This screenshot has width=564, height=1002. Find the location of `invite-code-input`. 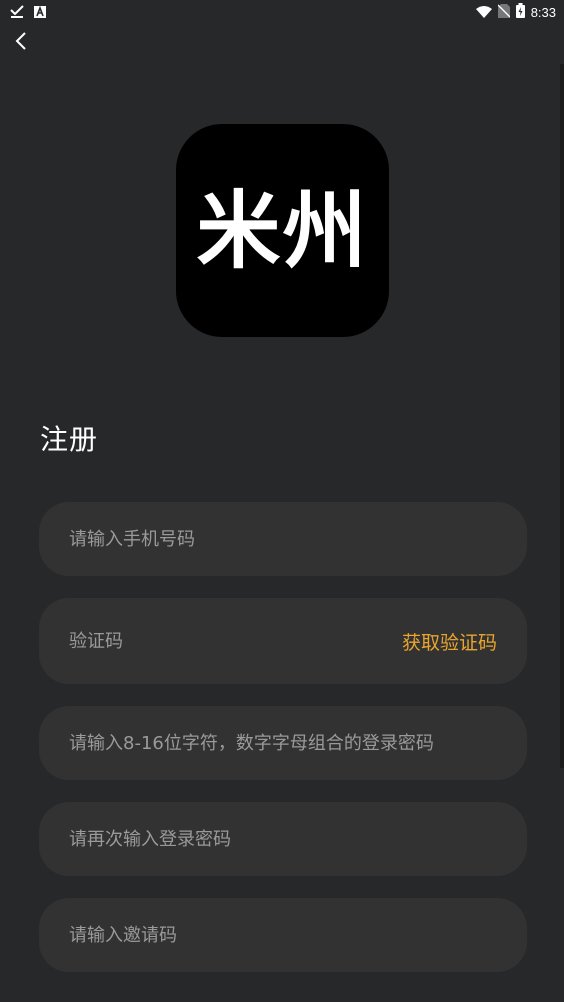

invite-code-input is located at coordinates (283, 935).